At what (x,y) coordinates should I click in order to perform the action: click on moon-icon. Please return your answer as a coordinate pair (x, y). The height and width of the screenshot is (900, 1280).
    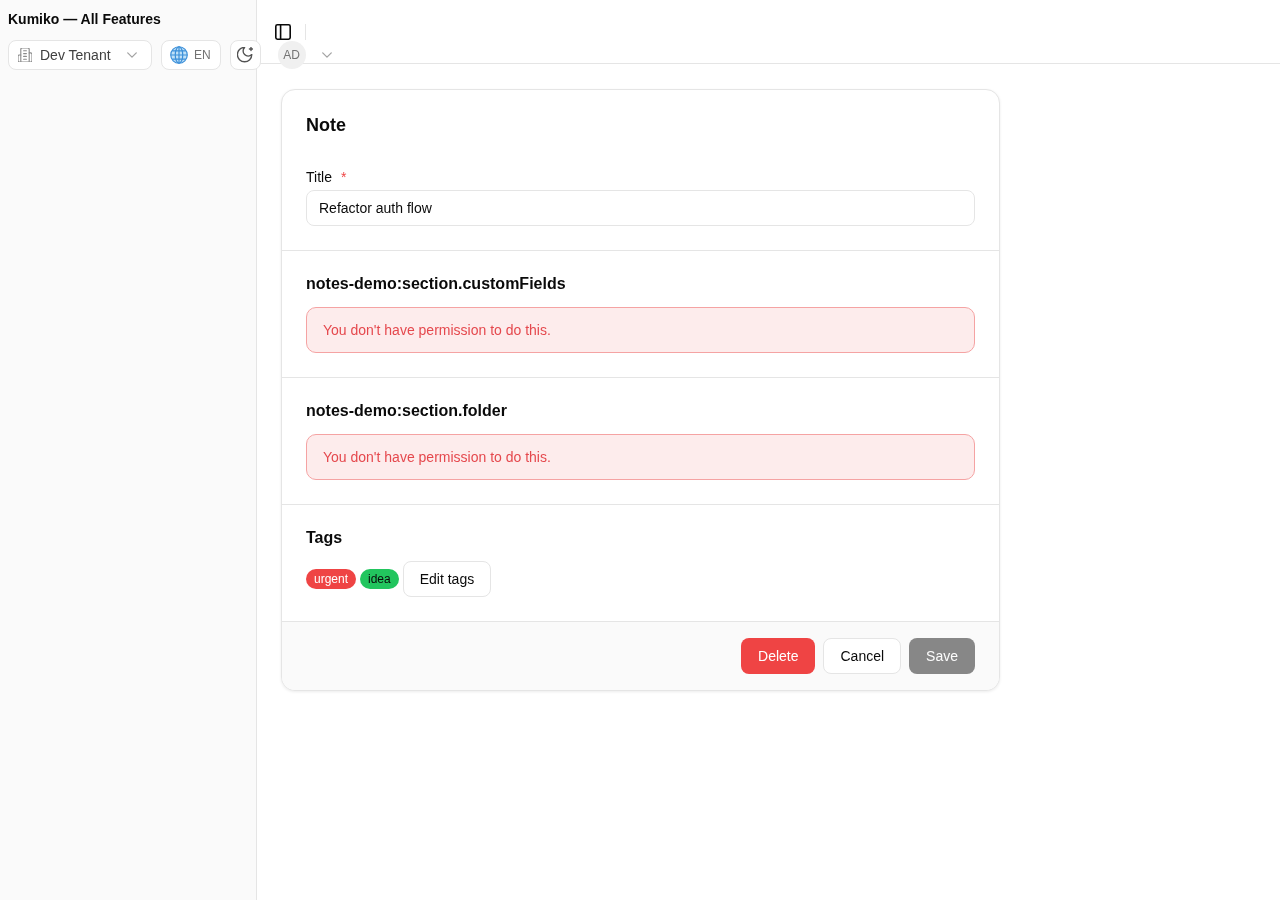
    Looking at the image, I should click on (245, 55).